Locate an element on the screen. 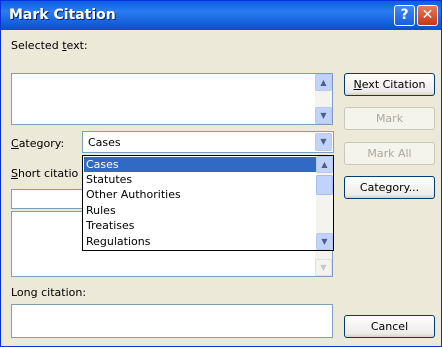  cancel-button: Cancel is located at coordinates (389, 326).